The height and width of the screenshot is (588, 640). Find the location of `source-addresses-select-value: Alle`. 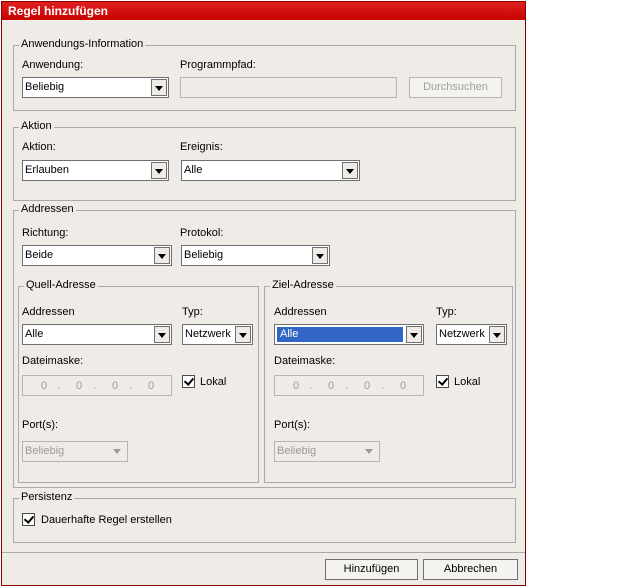

source-addresses-select-value: Alle is located at coordinates (34, 334).